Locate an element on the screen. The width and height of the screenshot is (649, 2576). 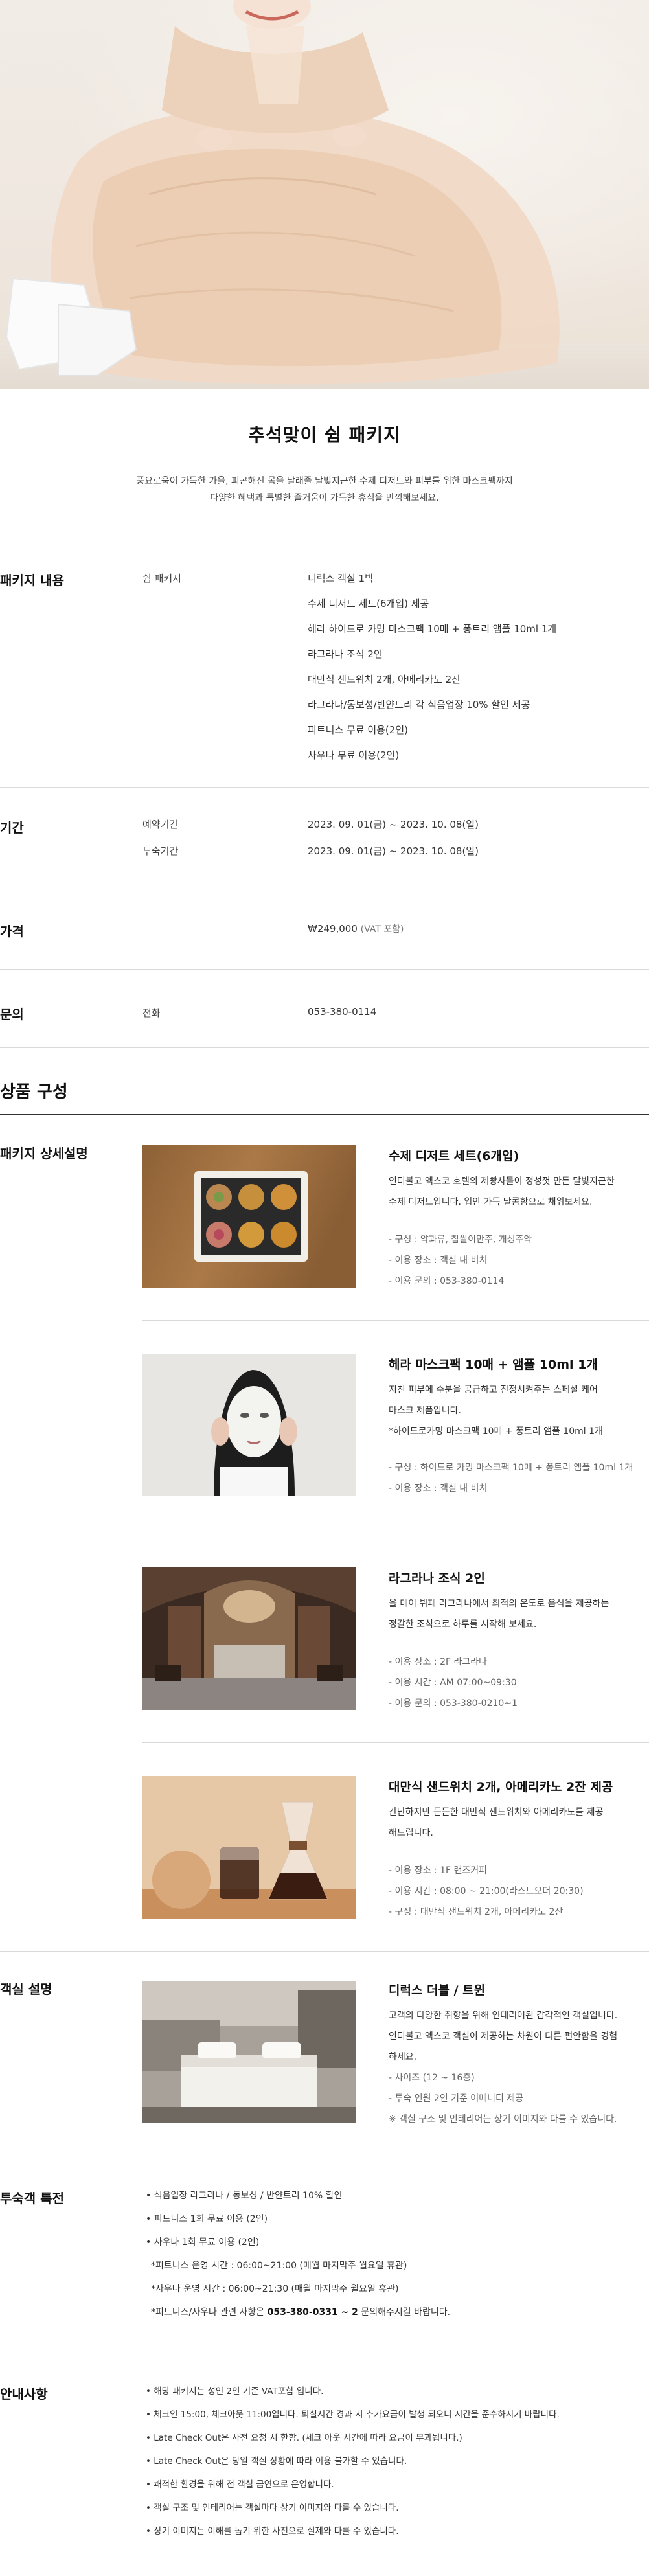
product-title: 라그라나 조식 2인 is located at coordinates (437, 1579).